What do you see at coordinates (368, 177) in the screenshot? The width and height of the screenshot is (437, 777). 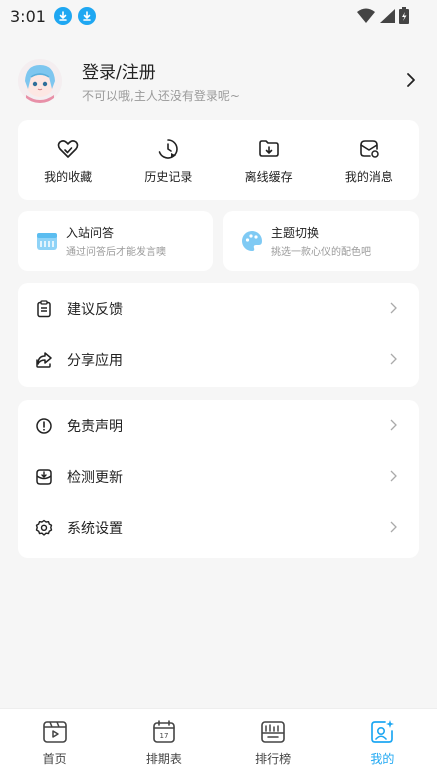 I see `messages-label: 我的消息` at bounding box center [368, 177].